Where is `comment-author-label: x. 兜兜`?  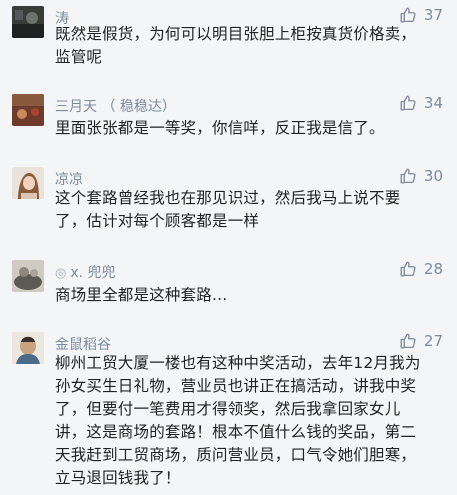
comment-author-label: x. 兜兜 is located at coordinates (93, 273).